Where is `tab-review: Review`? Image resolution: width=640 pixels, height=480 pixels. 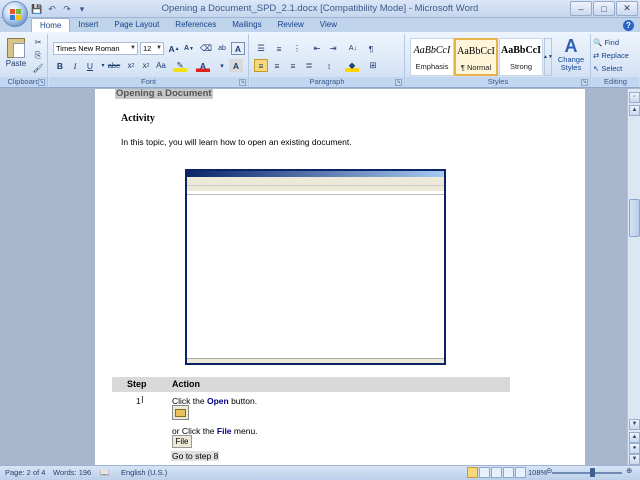 tab-review: Review is located at coordinates (291, 25).